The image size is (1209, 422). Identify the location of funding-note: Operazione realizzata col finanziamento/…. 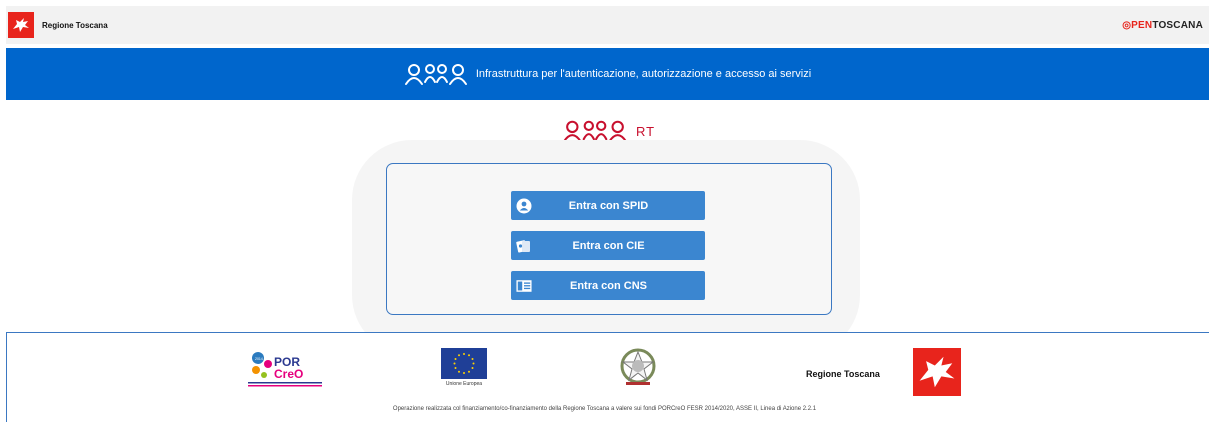
(604, 409).